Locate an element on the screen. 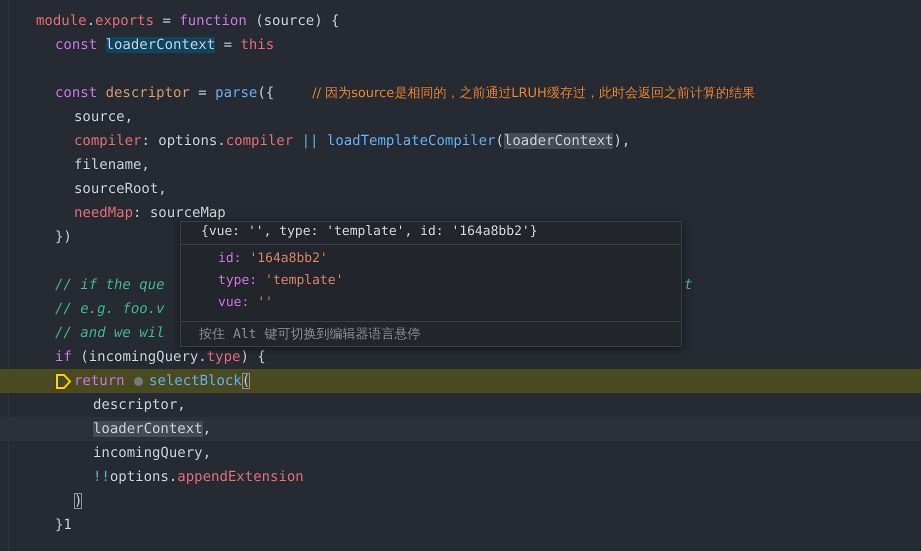 This screenshot has width=921, height=551. code-line: compiler: options.compiler || loadTemplateCompiler(loaderContext), is located at coordinates (352, 141).